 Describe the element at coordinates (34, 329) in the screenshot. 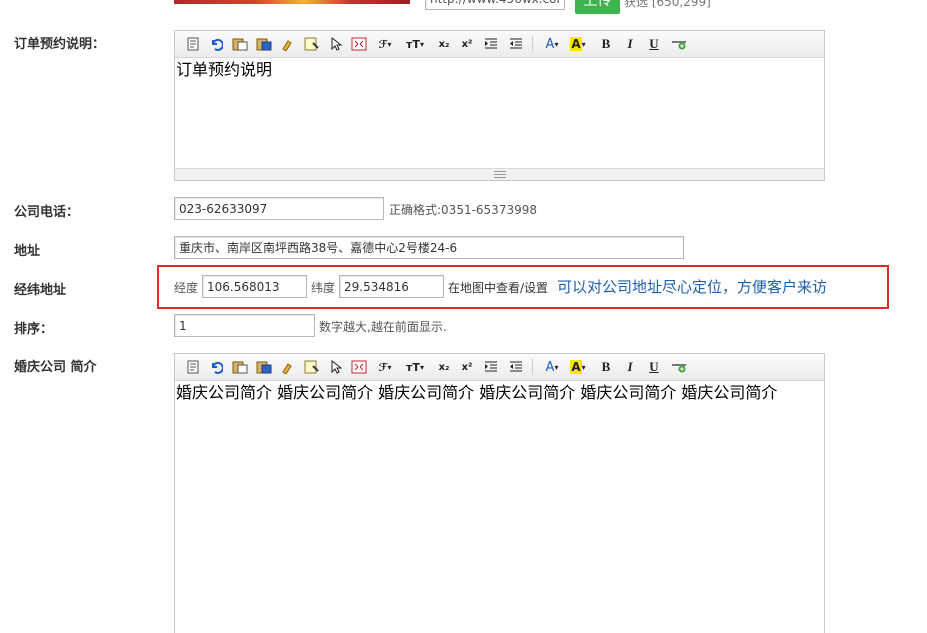

I see `sort-label: 排序：` at that location.